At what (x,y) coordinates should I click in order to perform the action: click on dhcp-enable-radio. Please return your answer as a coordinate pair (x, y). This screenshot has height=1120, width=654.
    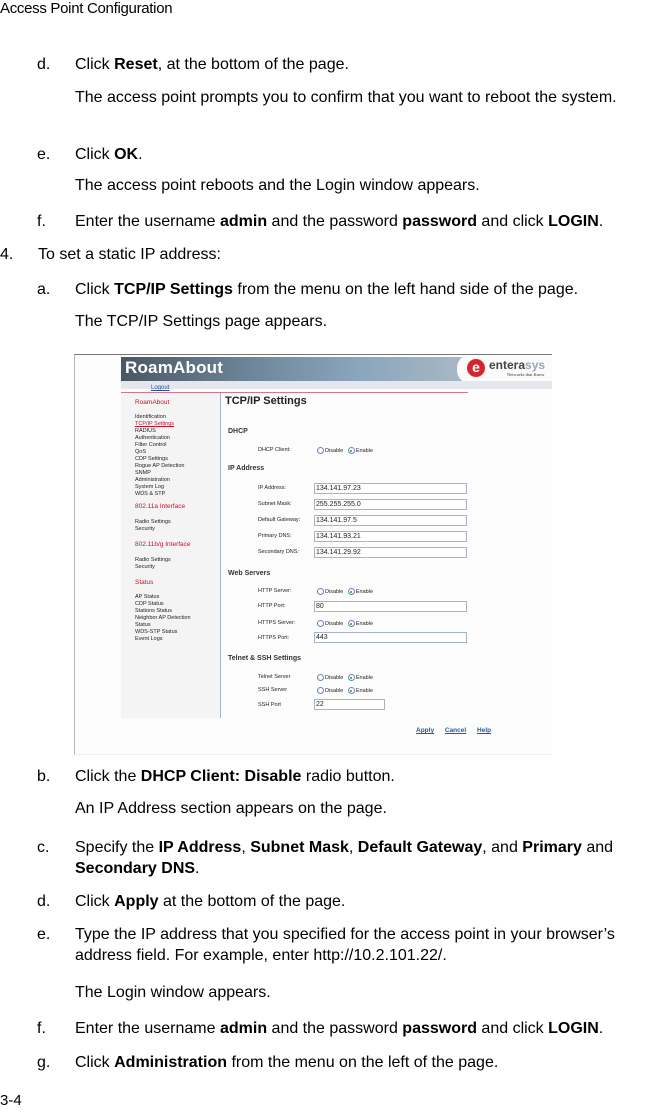
    Looking at the image, I should click on (351, 450).